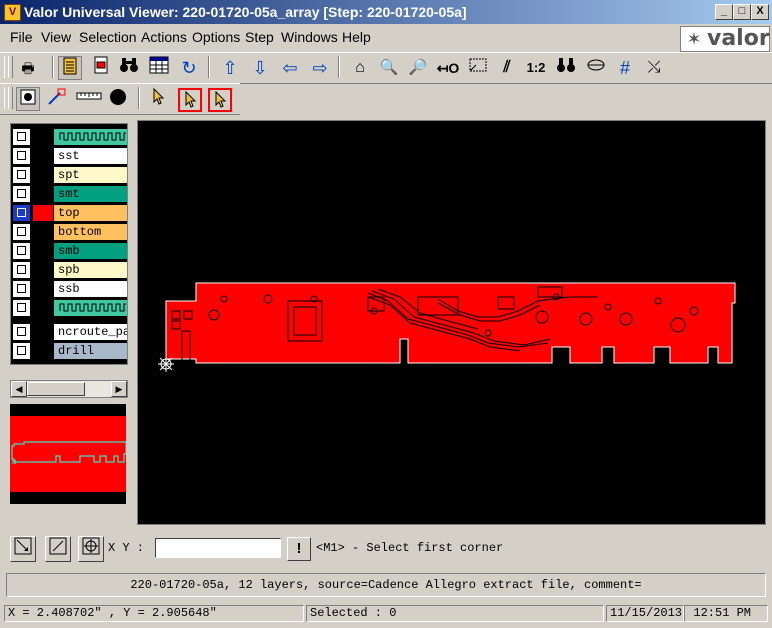  What do you see at coordinates (290, 68) in the screenshot?
I see `pan-left-icon: ⇦` at bounding box center [290, 68].